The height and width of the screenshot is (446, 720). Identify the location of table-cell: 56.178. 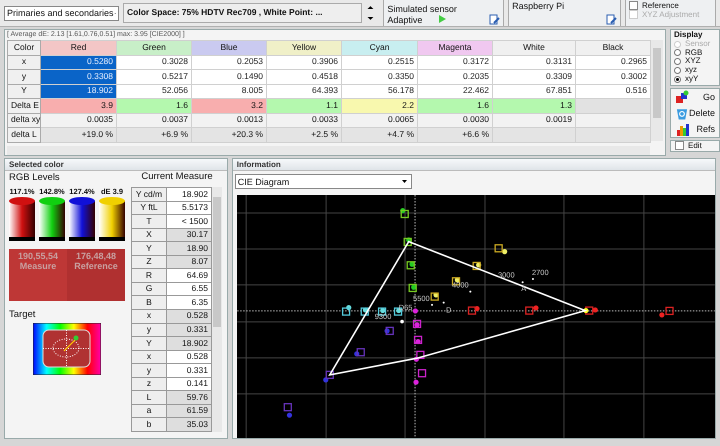
(380, 91).